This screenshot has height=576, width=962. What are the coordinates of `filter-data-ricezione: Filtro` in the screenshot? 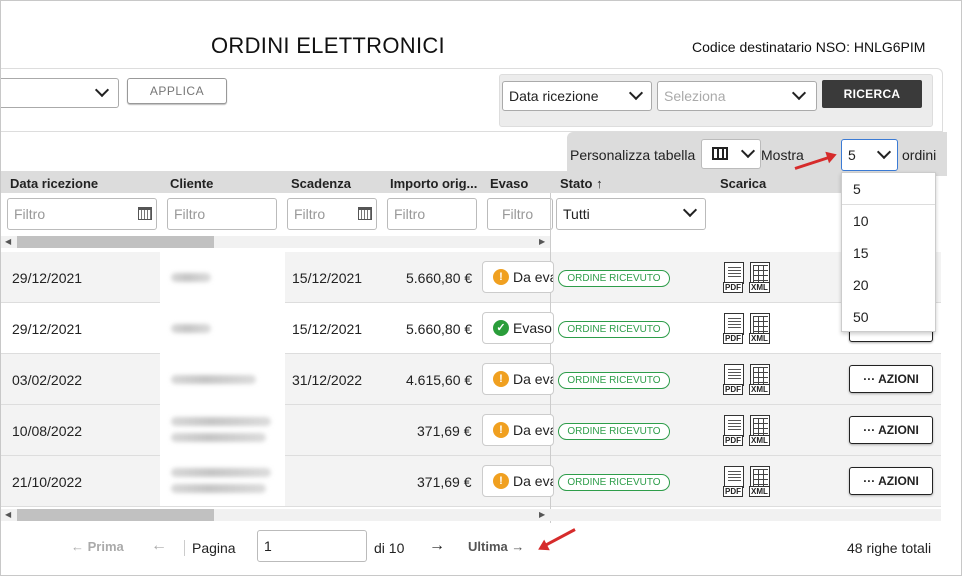 It's located at (82, 214).